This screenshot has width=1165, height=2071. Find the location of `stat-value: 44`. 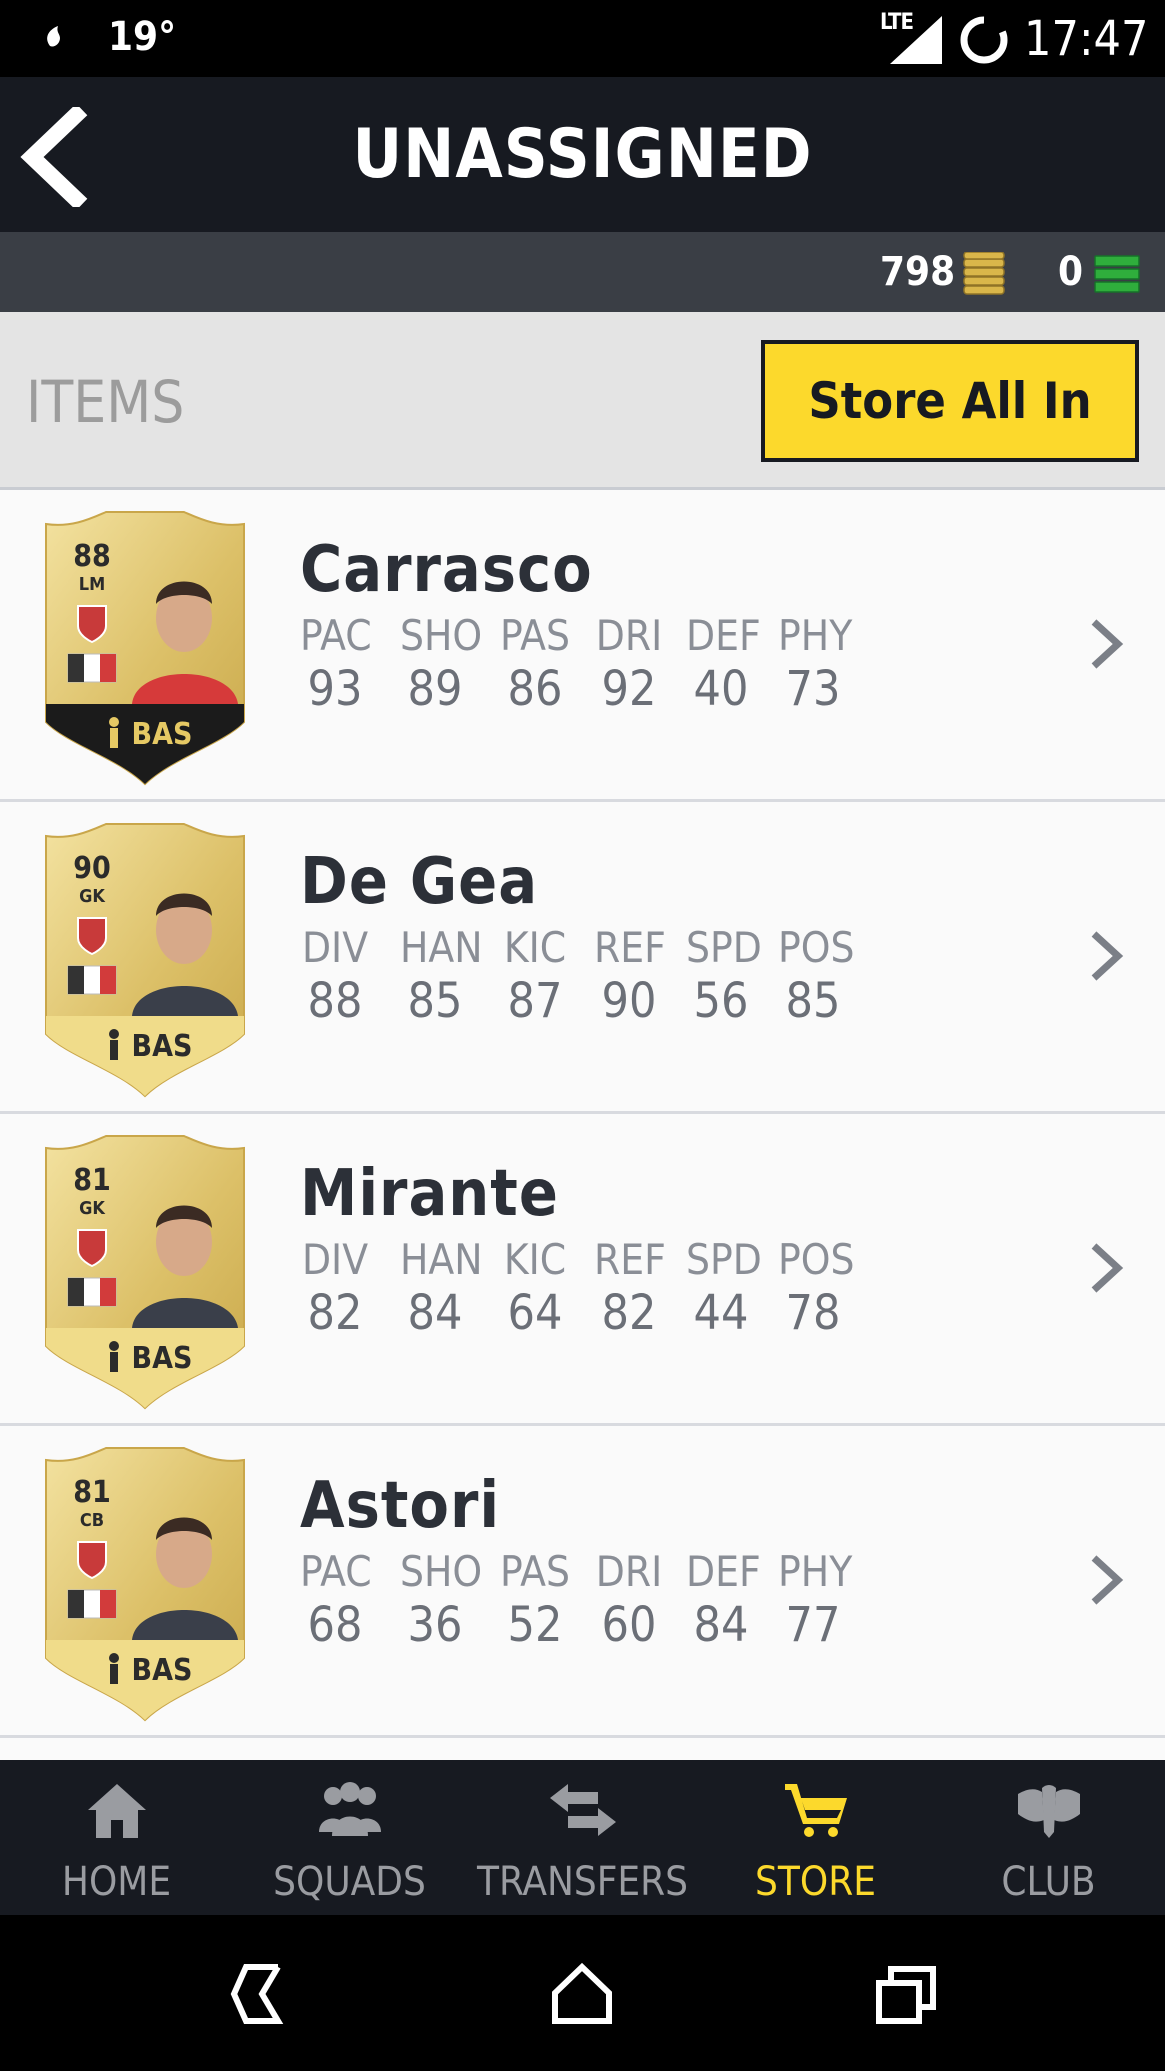

stat-value: 44 is located at coordinates (721, 1313).